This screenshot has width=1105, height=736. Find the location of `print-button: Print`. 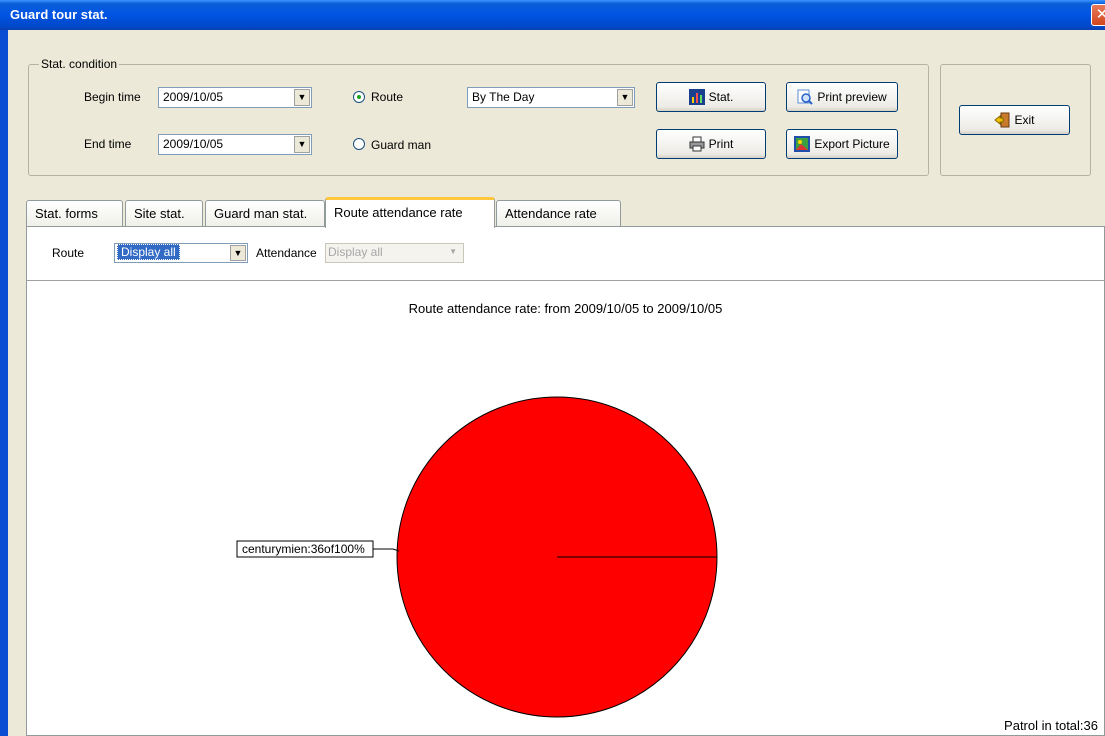

print-button: Print is located at coordinates (711, 144).